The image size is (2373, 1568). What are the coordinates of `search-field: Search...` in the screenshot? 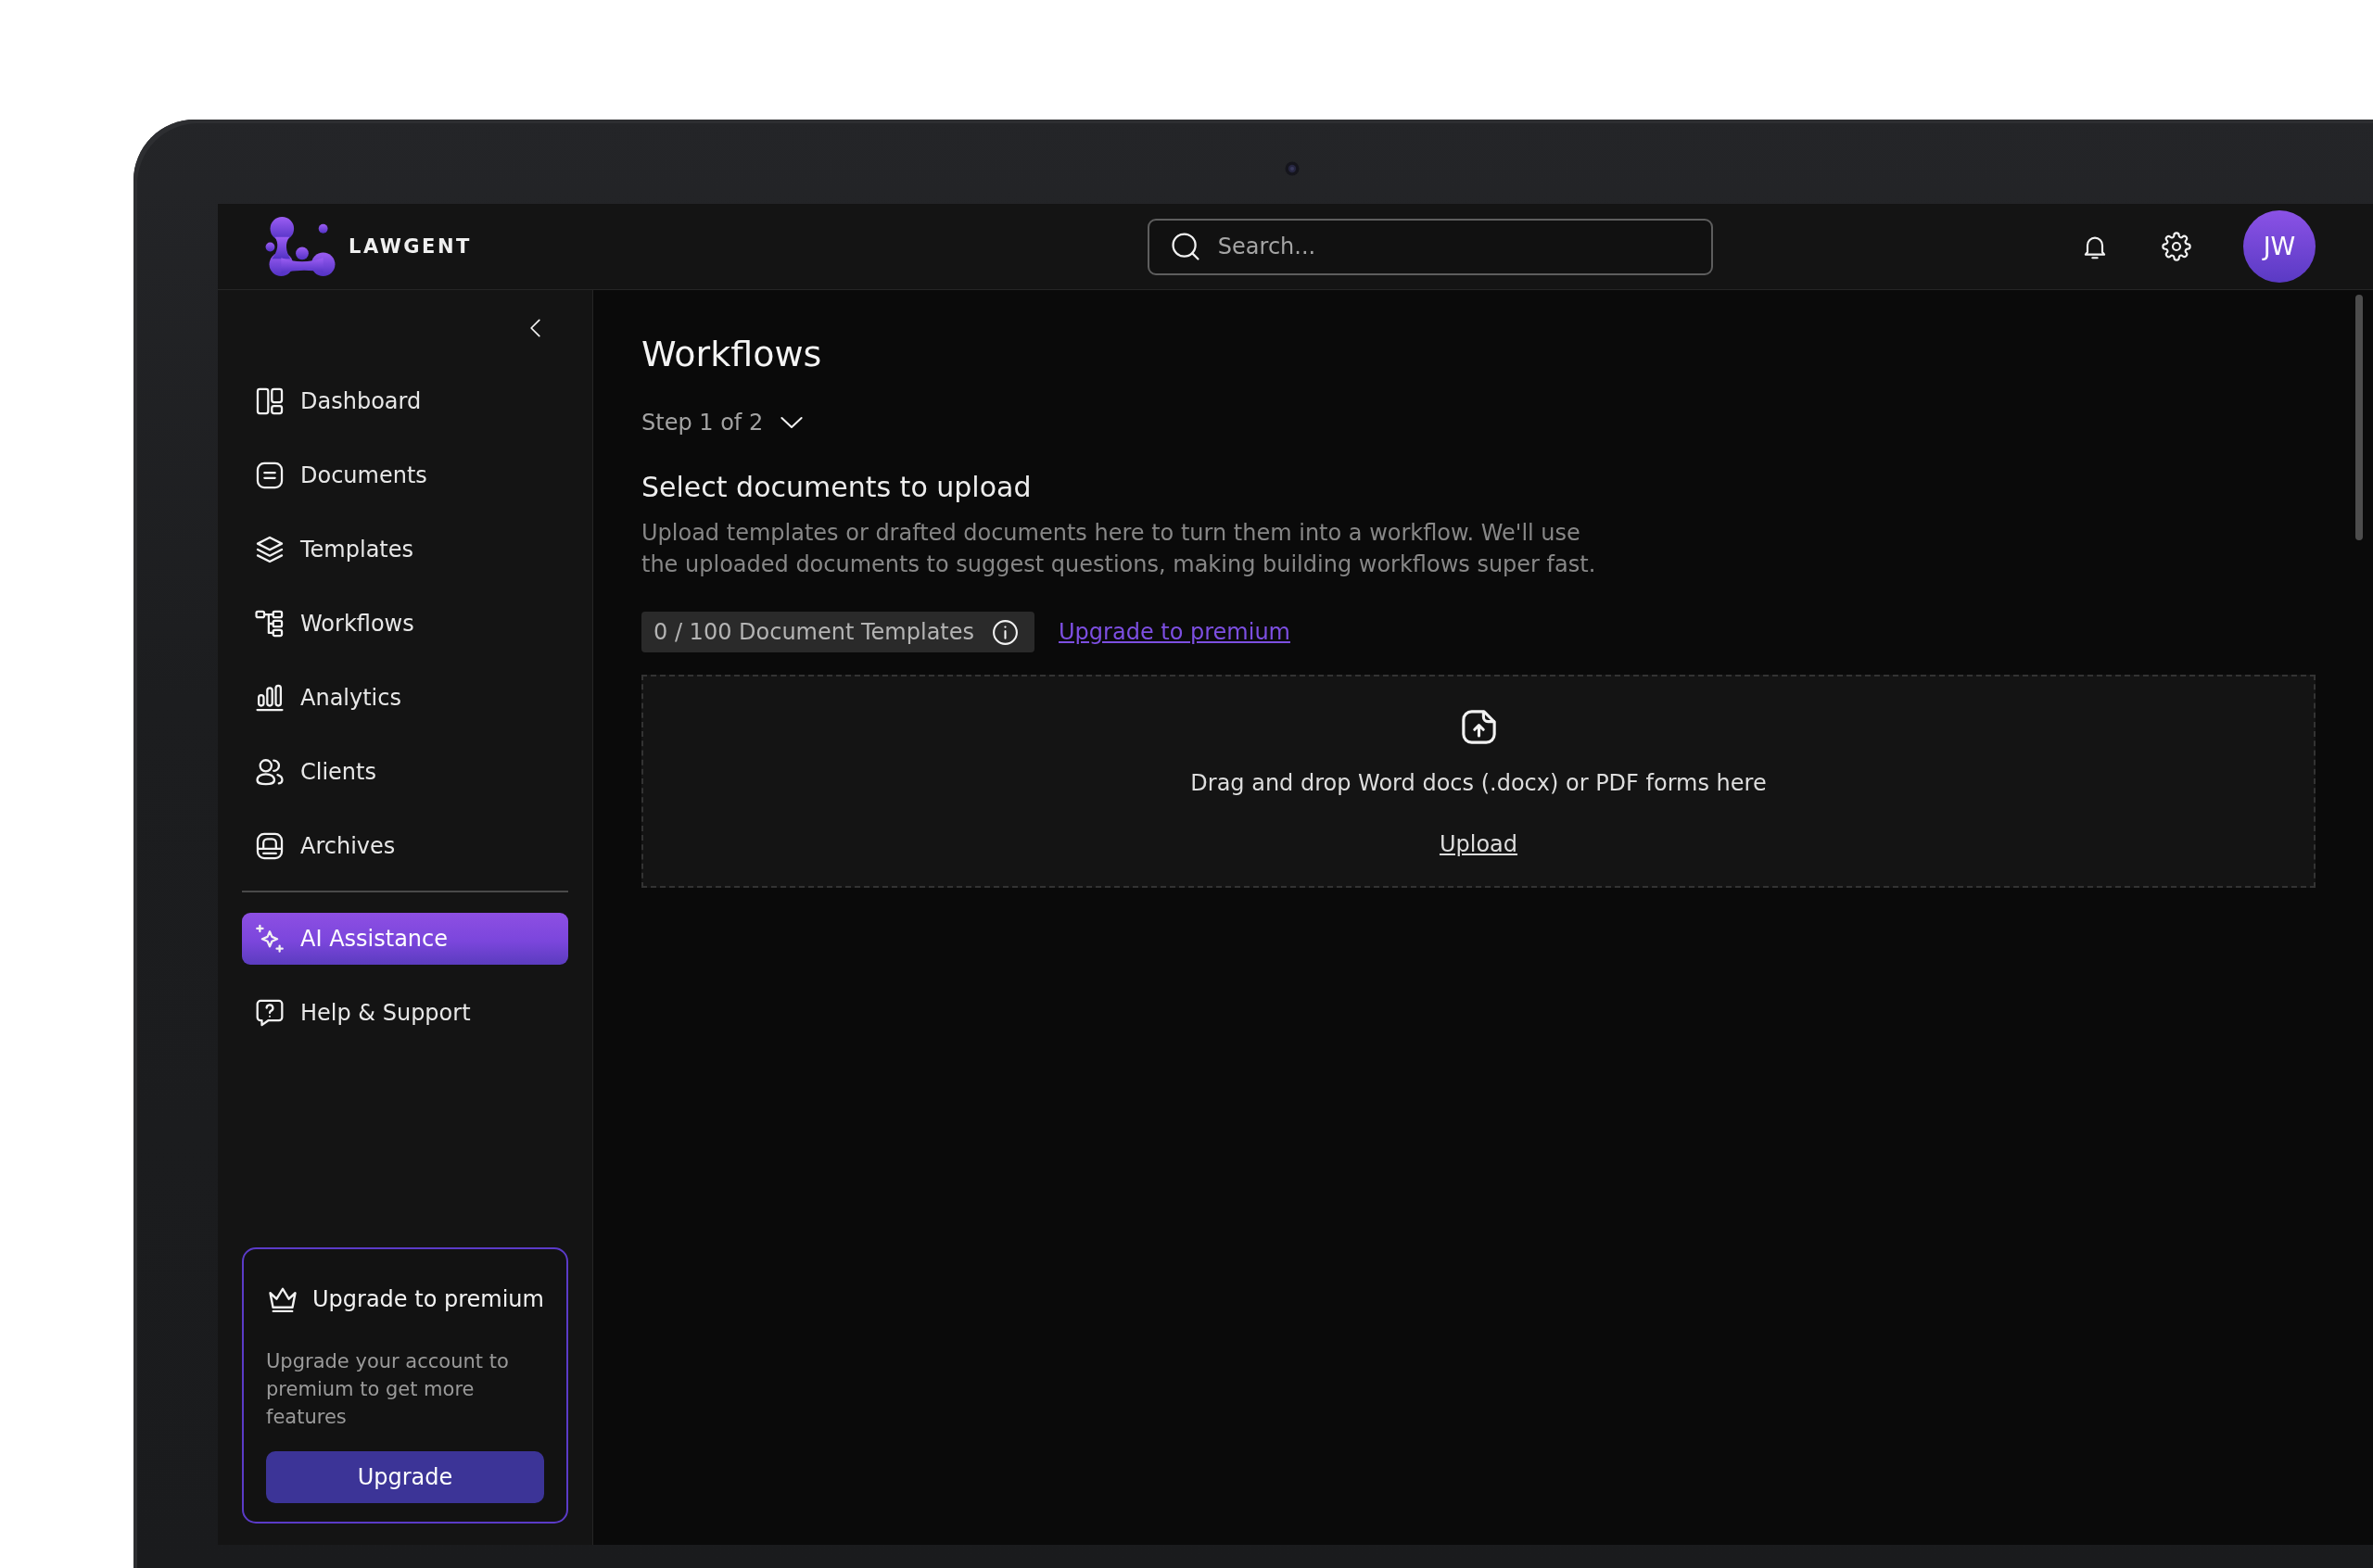 It's located at (1430, 246).